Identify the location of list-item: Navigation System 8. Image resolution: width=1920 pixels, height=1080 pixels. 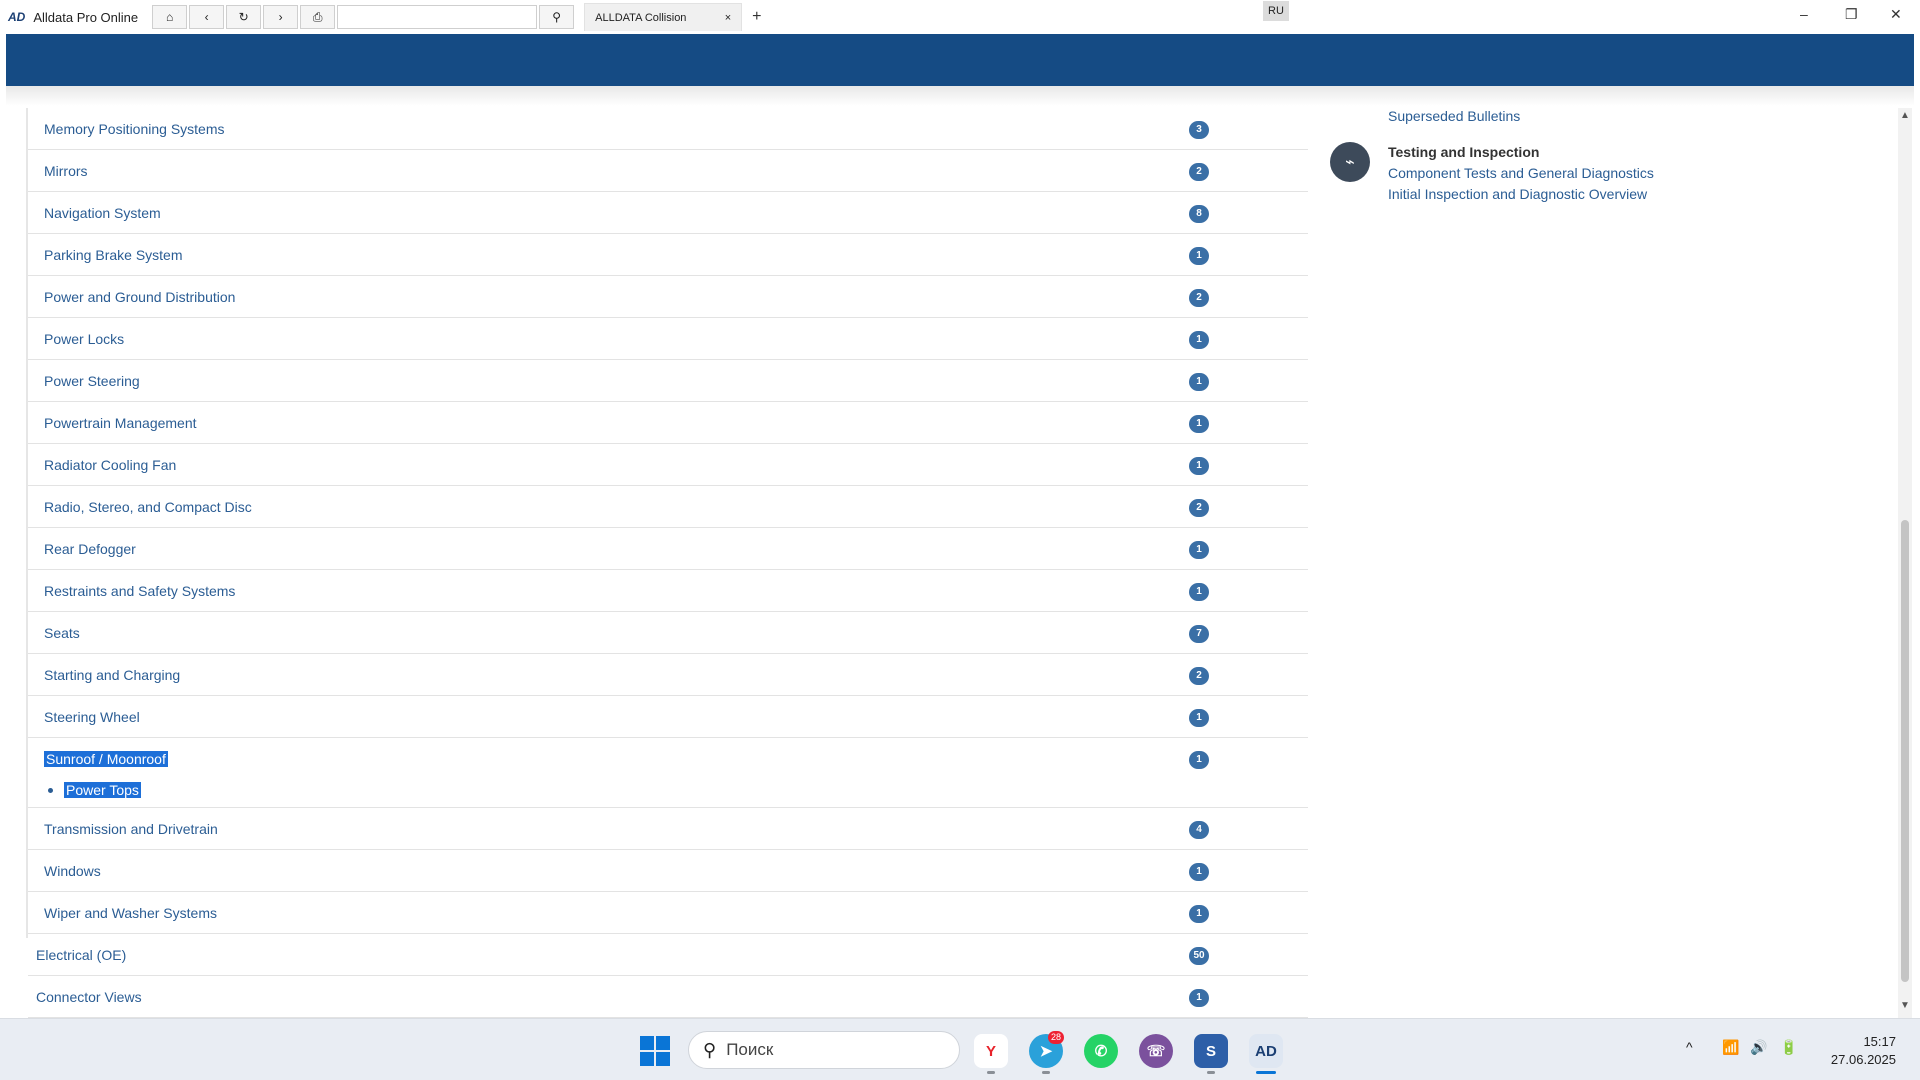
(668, 213).